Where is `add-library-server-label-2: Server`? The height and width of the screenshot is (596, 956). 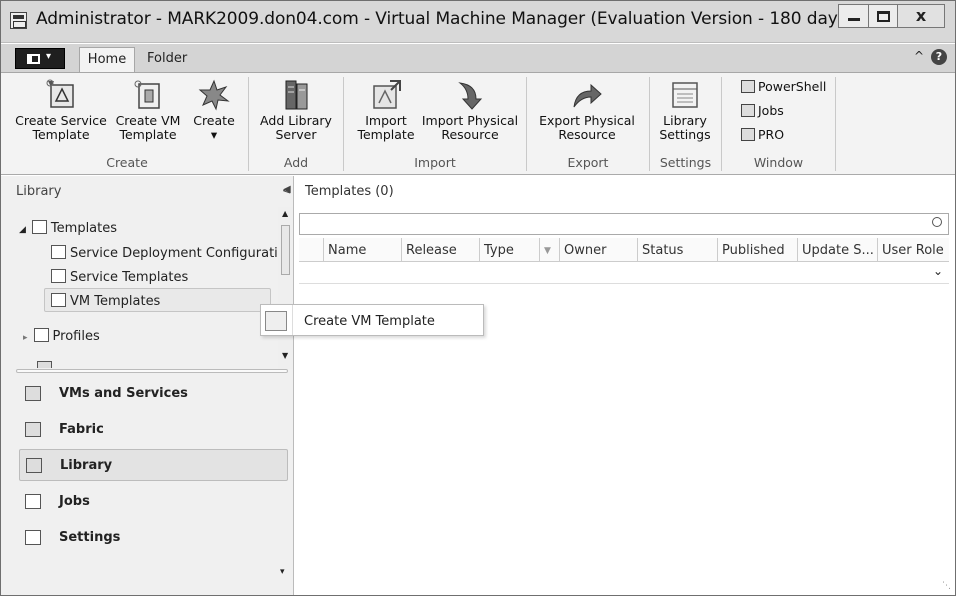 add-library-server-label-2: Server is located at coordinates (296, 134).